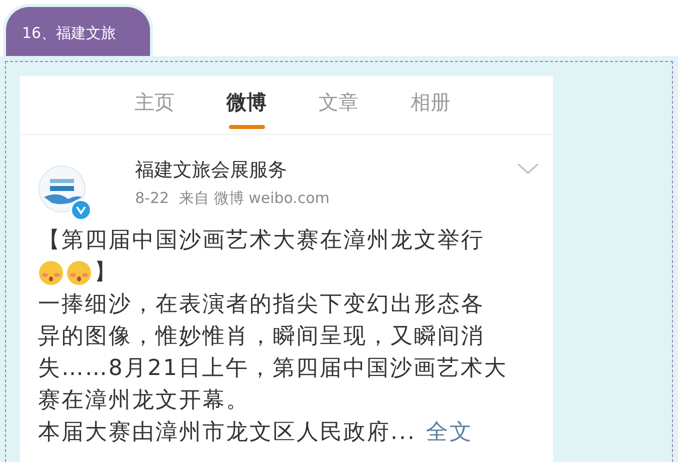  Describe the element at coordinates (152, 198) in the screenshot. I see `post-date: 8-22` at that location.